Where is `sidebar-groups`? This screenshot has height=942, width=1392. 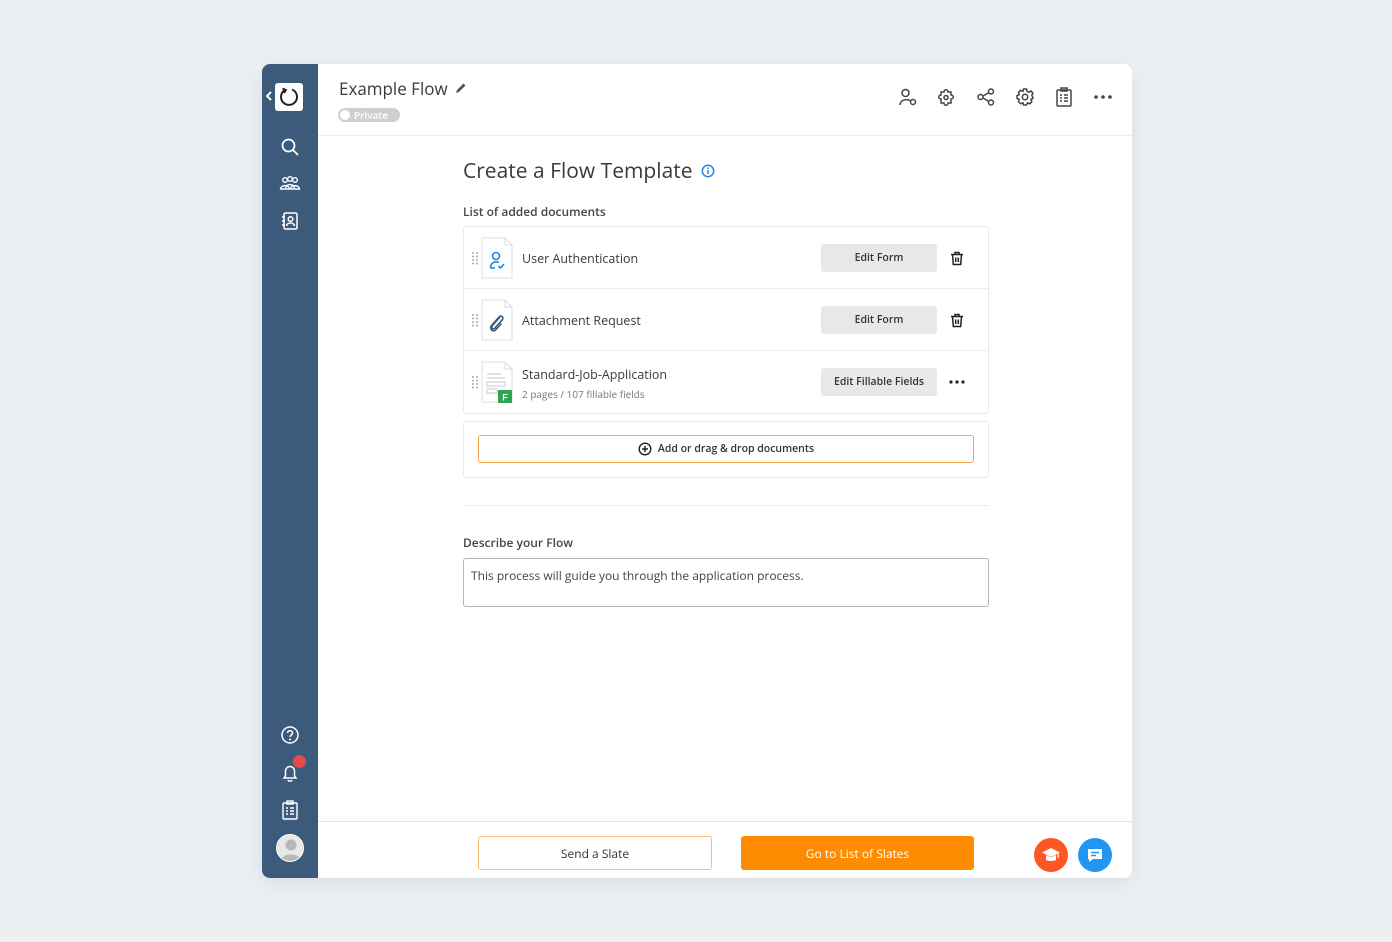 sidebar-groups is located at coordinates (290, 184).